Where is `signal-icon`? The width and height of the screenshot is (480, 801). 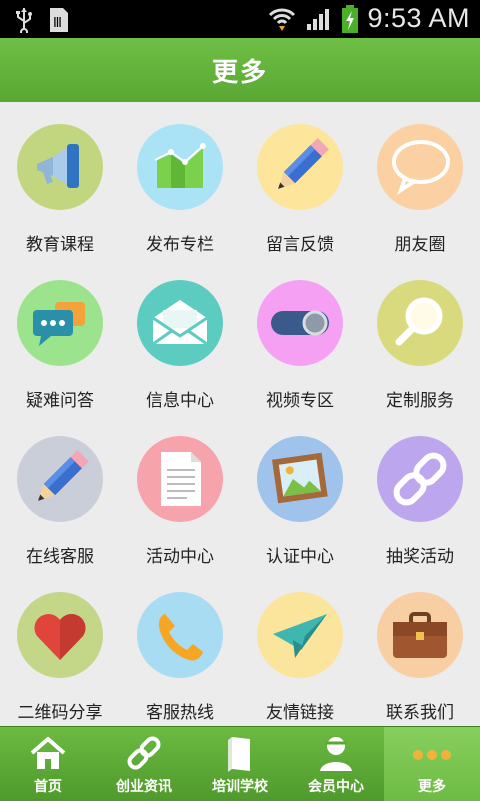
signal-icon is located at coordinates (318, 19).